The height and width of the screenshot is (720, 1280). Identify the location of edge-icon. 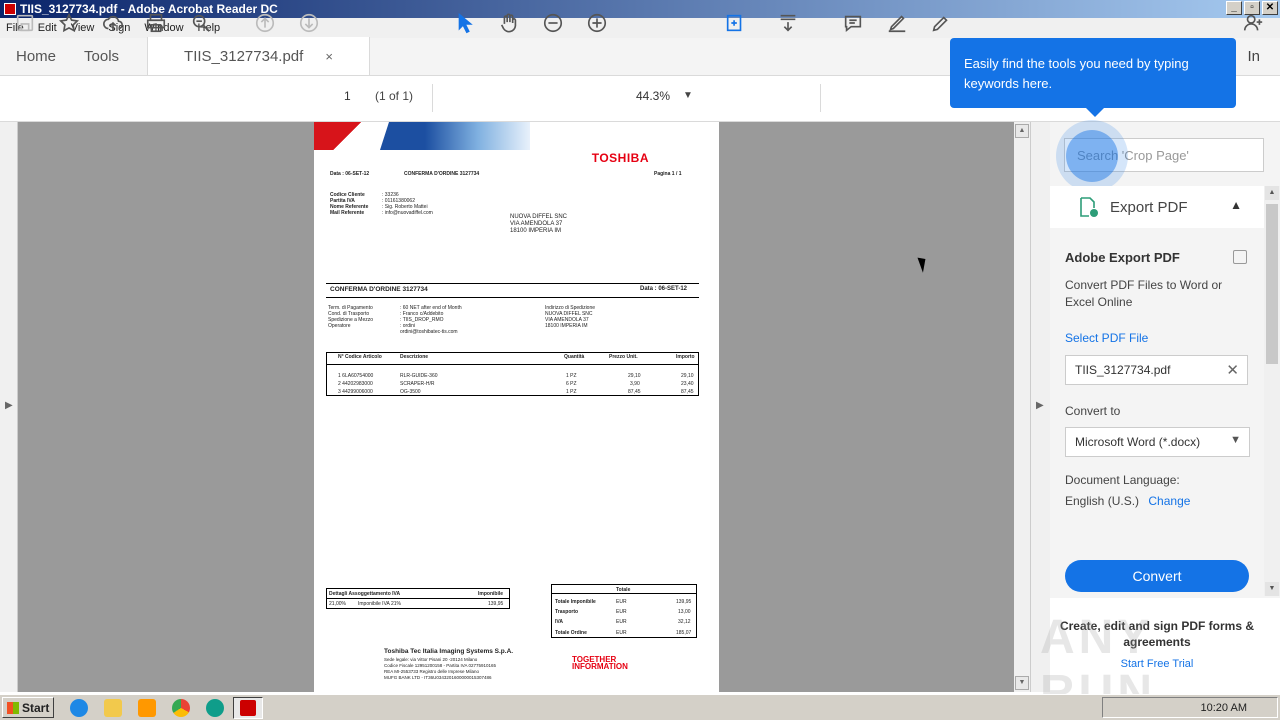
(215, 708).